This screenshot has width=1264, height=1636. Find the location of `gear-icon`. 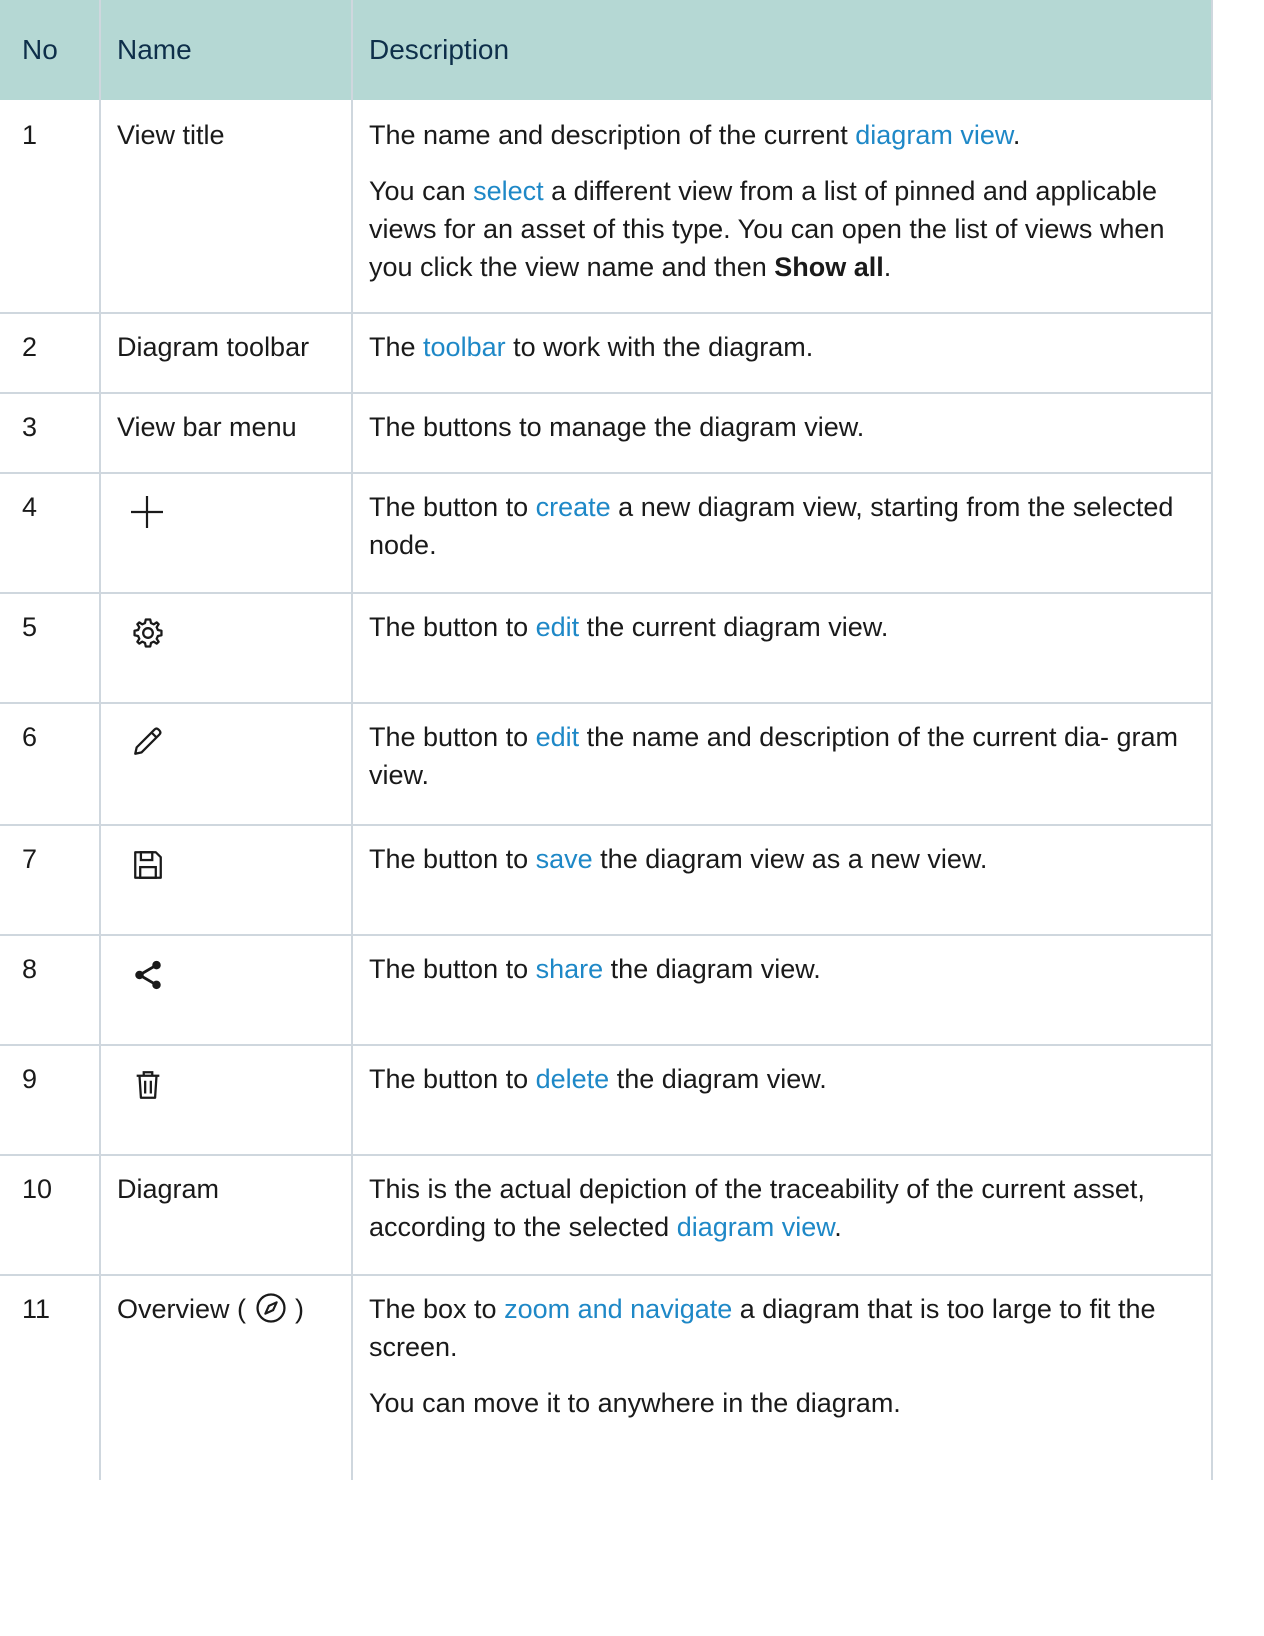

gear-icon is located at coordinates (148, 633).